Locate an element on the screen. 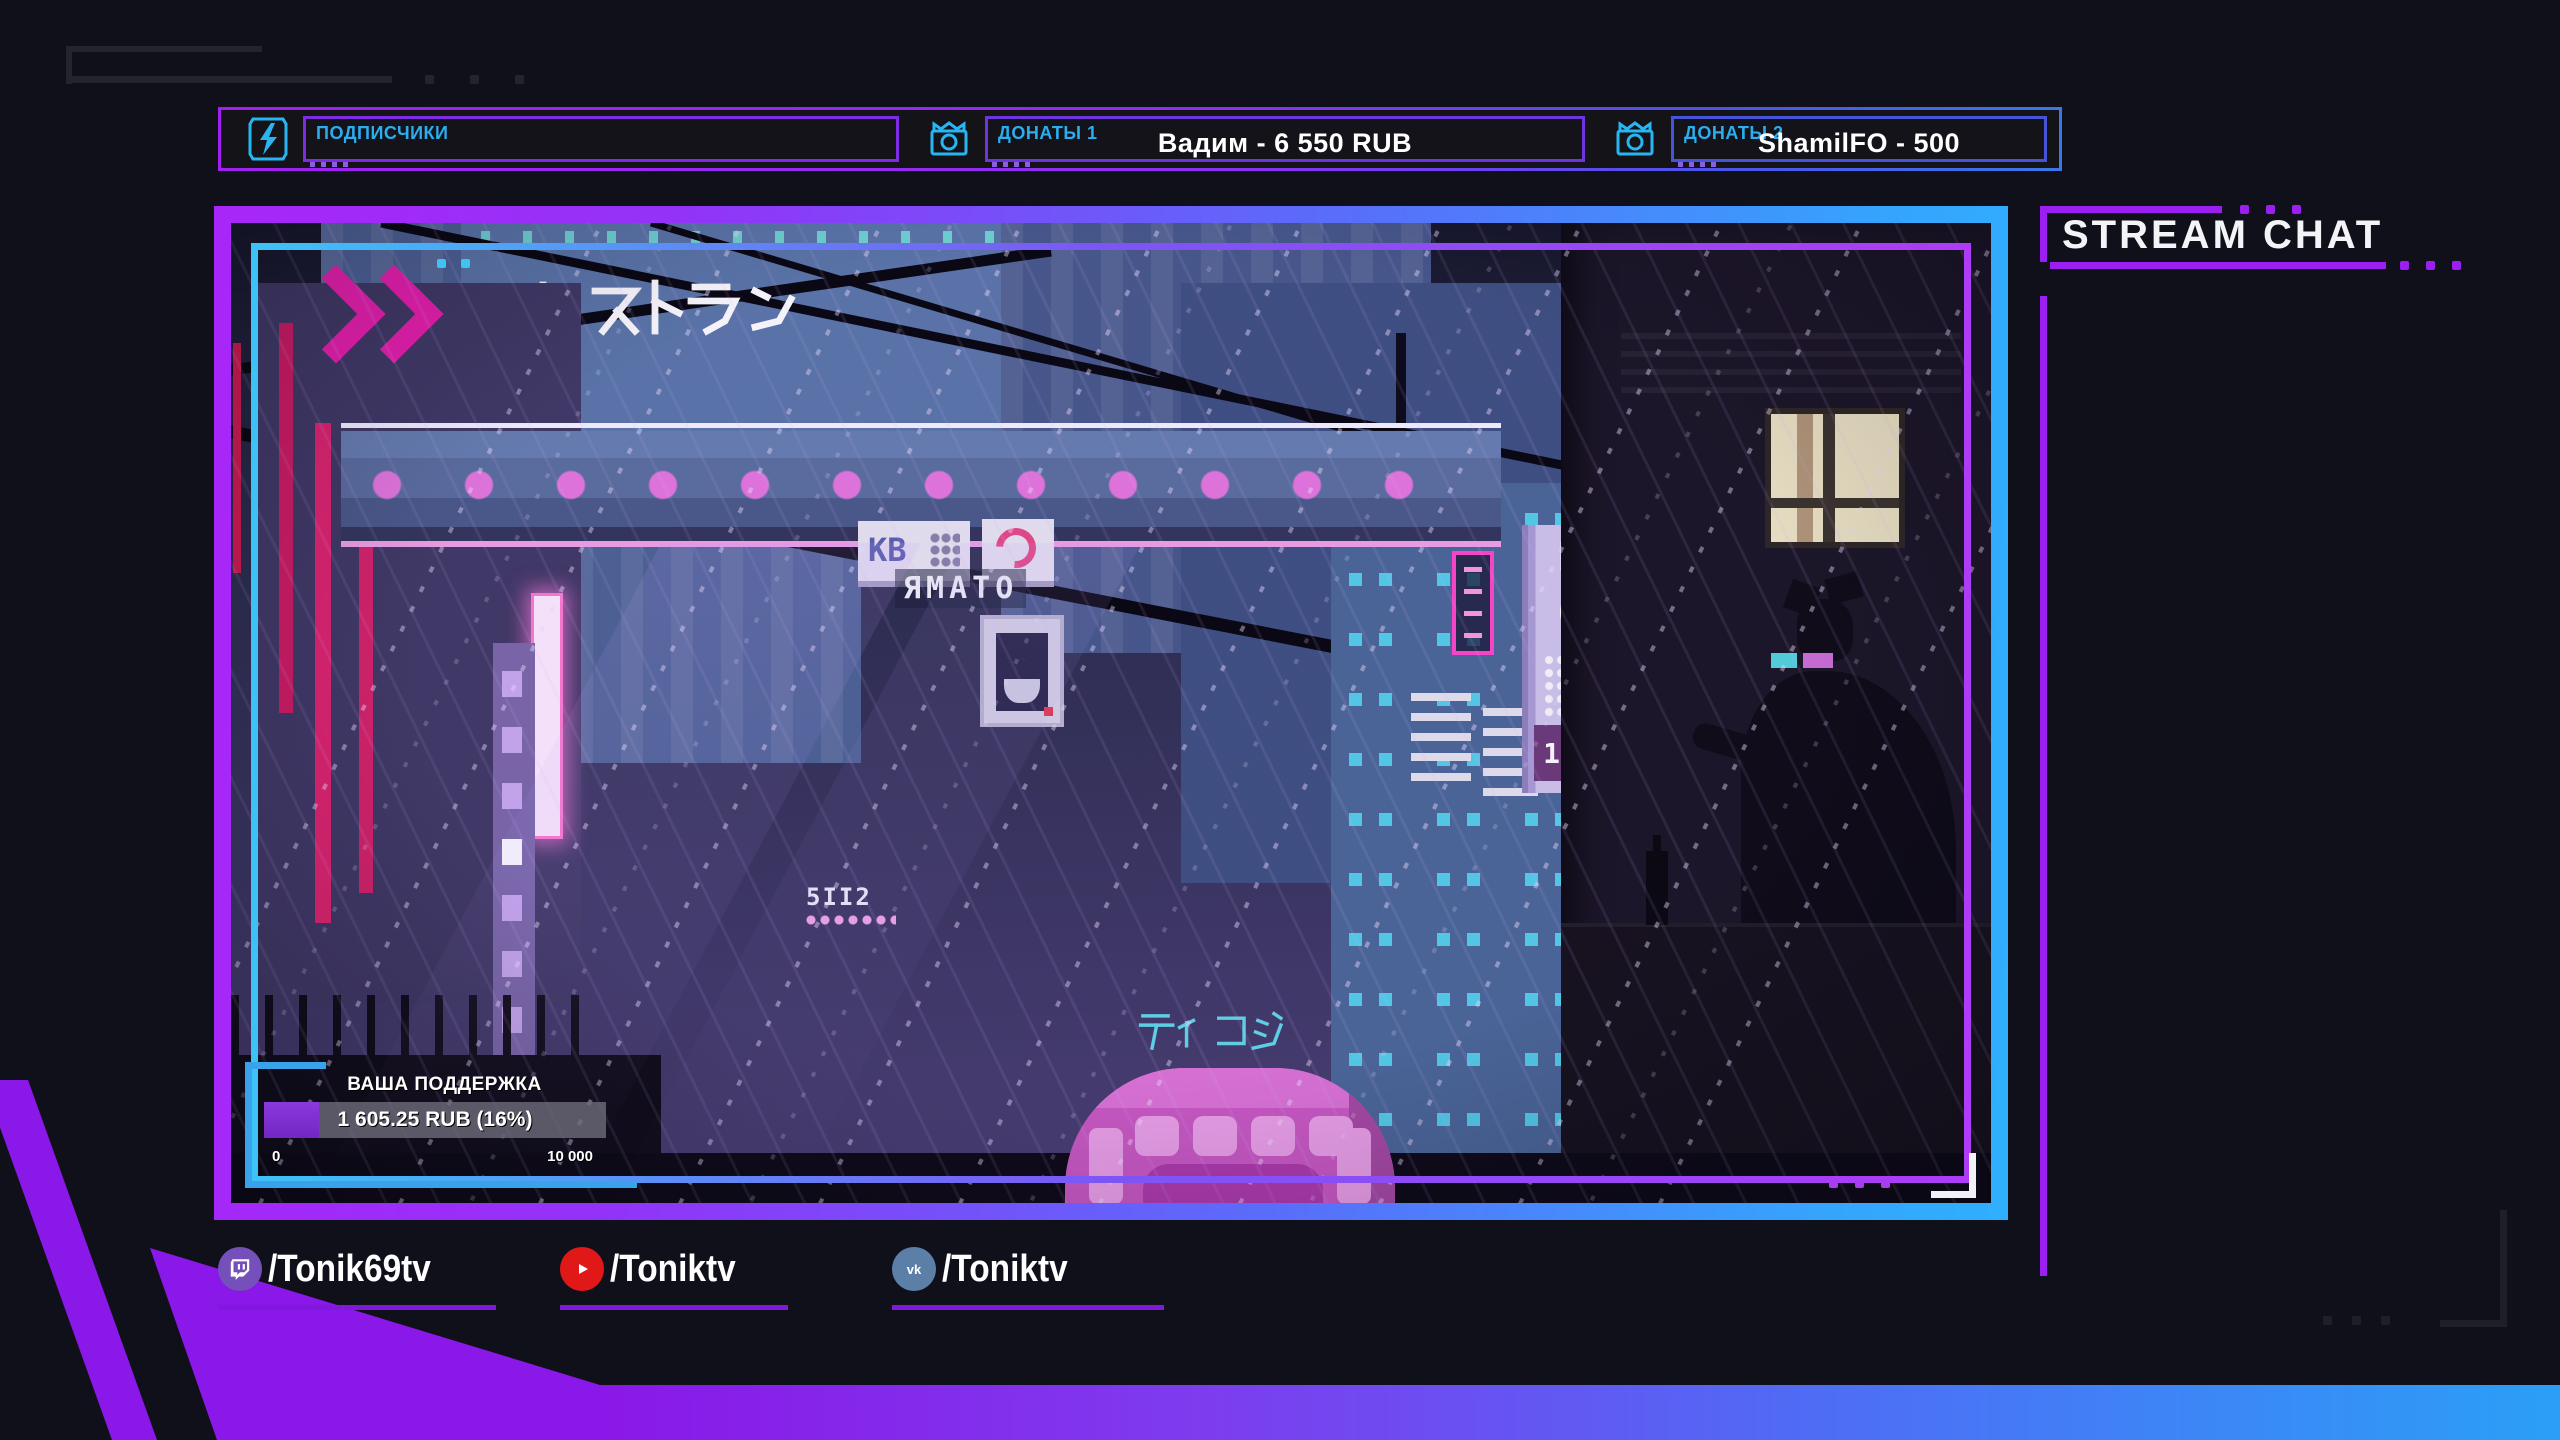 This screenshot has width=2560, height=1440. social-link-vk: vk /Toniktv is located at coordinates (1034, 1278).